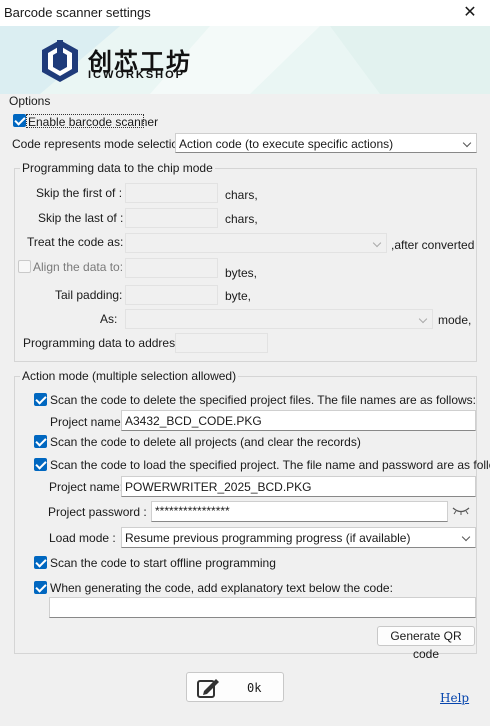 This screenshot has width=490, height=726. Describe the element at coordinates (40, 587) in the screenshot. I see `explanatory-text-checkbox` at that location.